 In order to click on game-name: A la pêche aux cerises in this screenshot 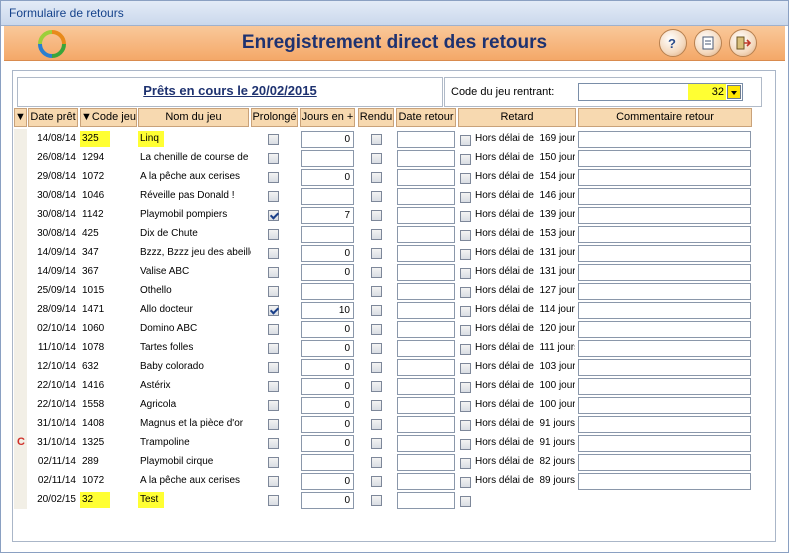, I will do `click(194, 481)`.